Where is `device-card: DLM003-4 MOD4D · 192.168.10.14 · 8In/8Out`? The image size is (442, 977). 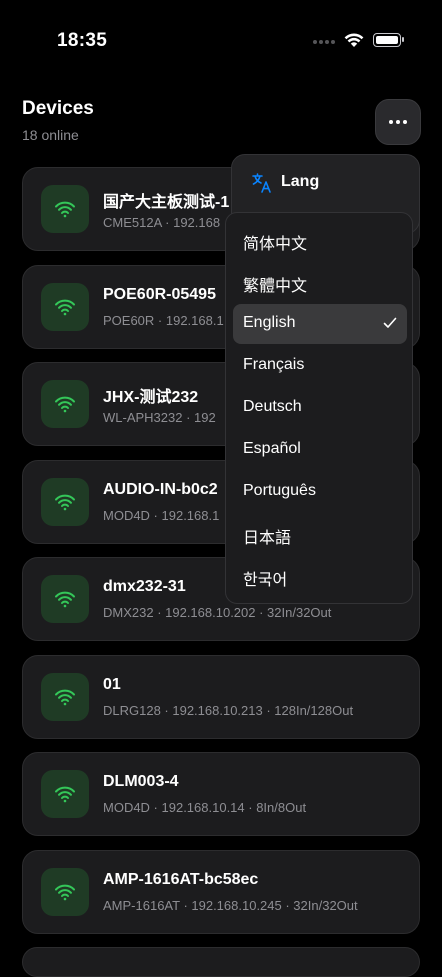 device-card: DLM003-4 MOD4D · 192.168.10.14 · 8In/8Out is located at coordinates (221, 794).